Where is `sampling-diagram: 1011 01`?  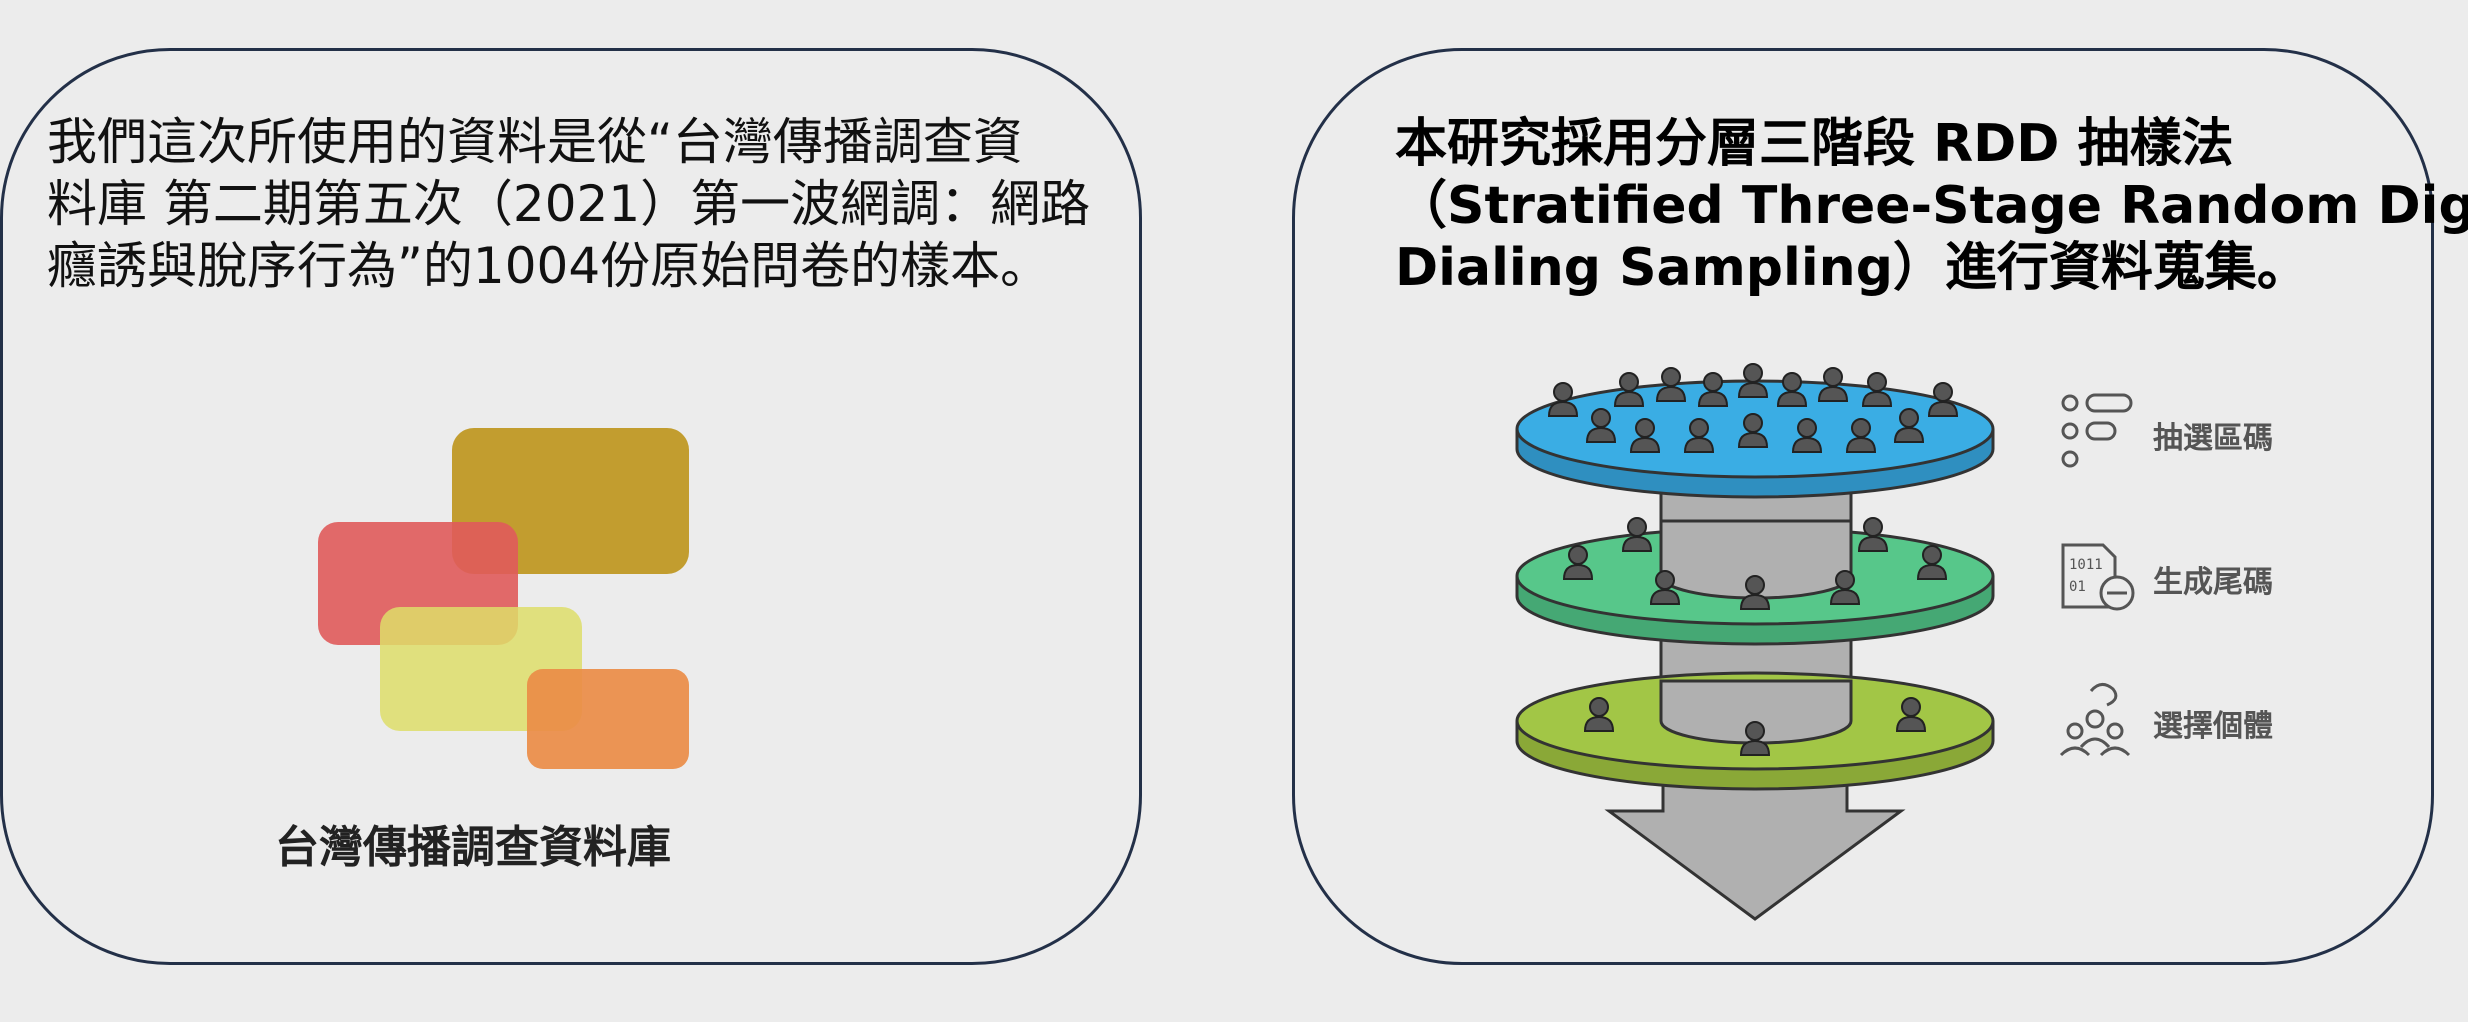
sampling-diagram: 1011 01 is located at coordinates (1825, 642).